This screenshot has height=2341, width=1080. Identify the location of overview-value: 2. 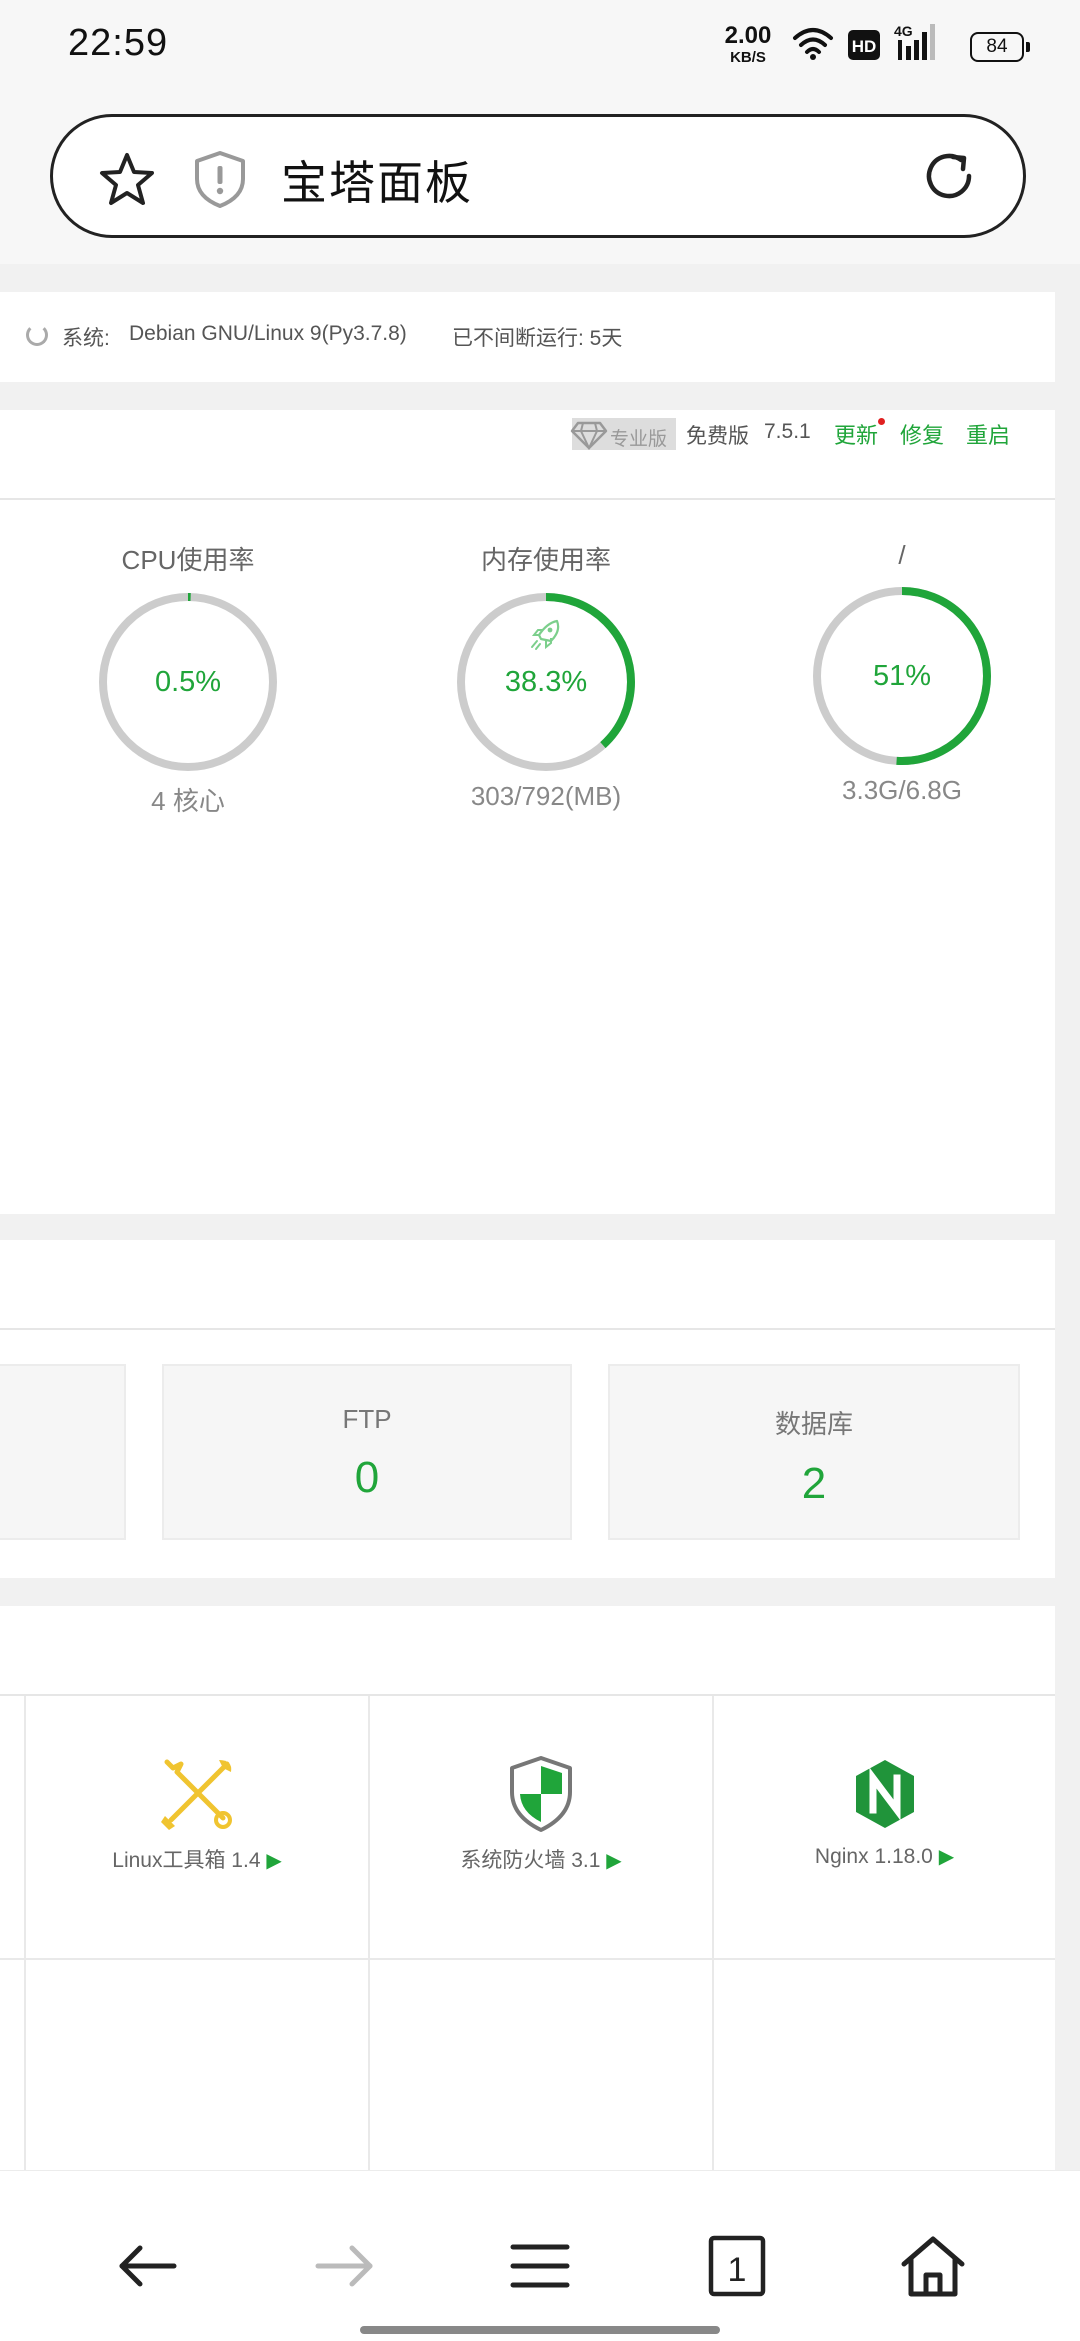
(814, 1483).